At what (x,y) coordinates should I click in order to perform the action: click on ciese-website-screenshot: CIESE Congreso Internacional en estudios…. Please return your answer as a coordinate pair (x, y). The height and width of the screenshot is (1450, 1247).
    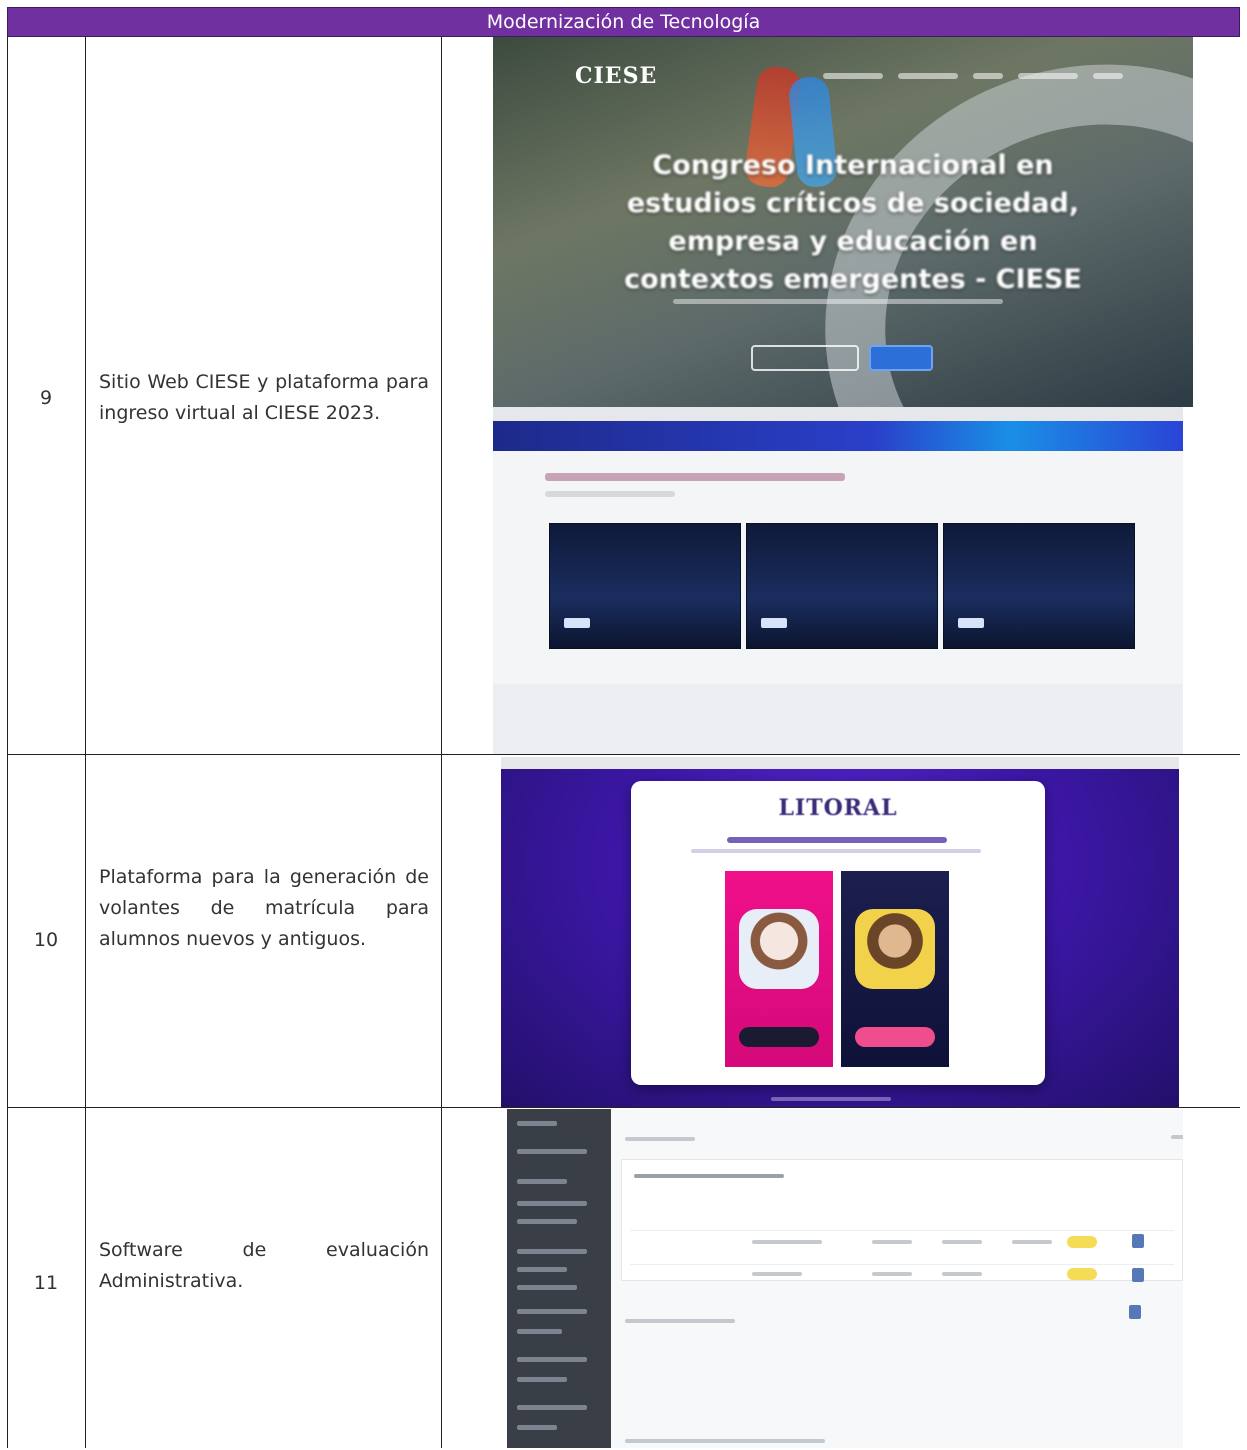
    Looking at the image, I should click on (843, 222).